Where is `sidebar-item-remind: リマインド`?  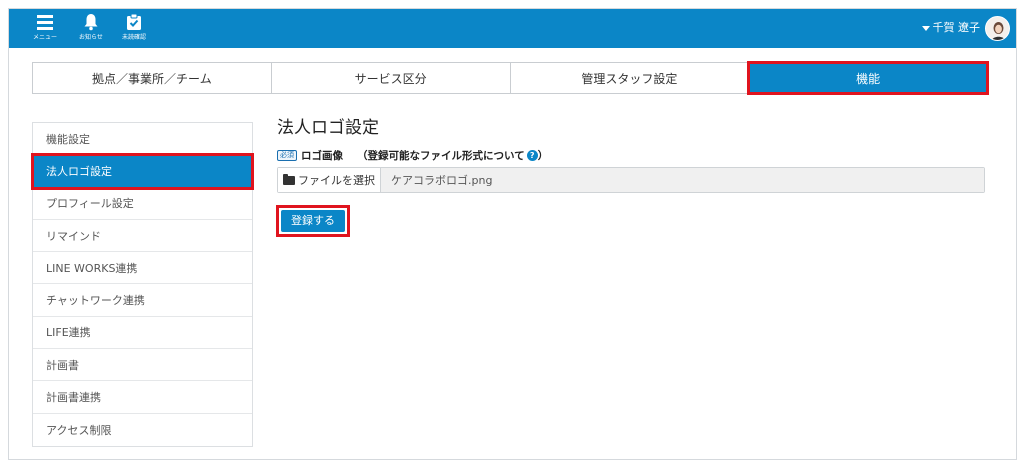
sidebar-item-remind: リマインド is located at coordinates (142, 236).